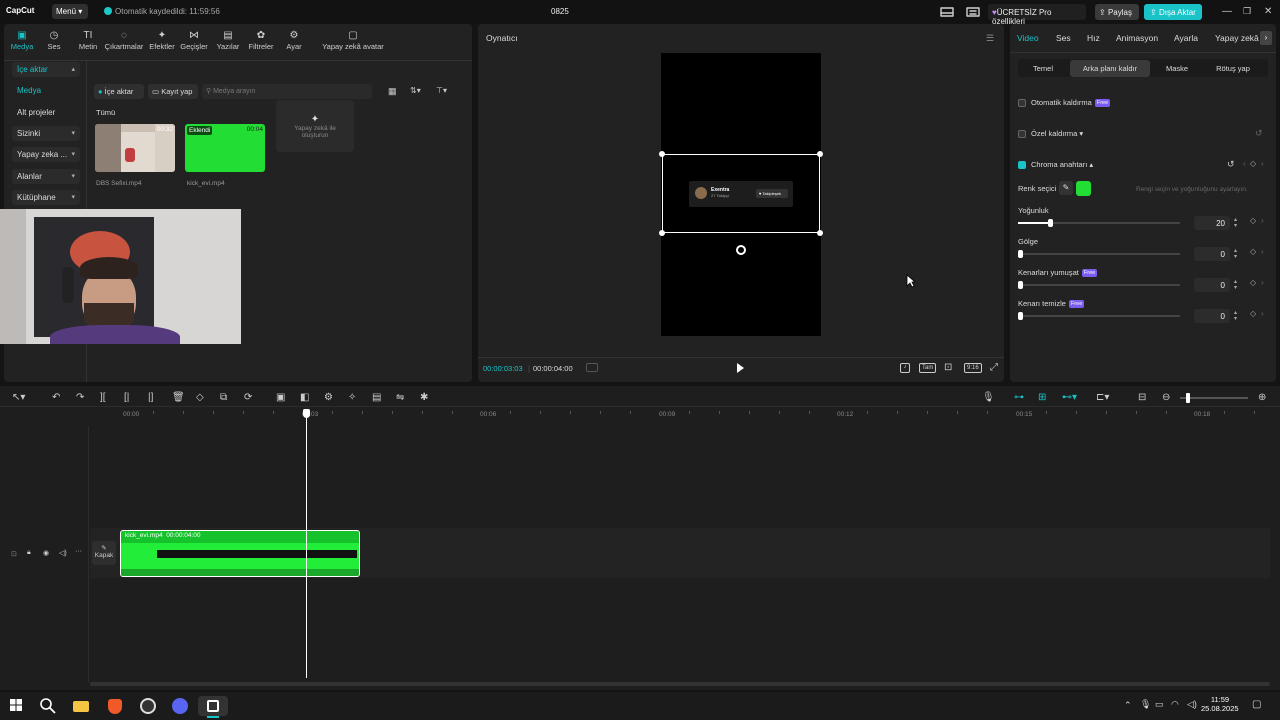  I want to click on zoom-out-icon: ⊖, so click(1166, 397).